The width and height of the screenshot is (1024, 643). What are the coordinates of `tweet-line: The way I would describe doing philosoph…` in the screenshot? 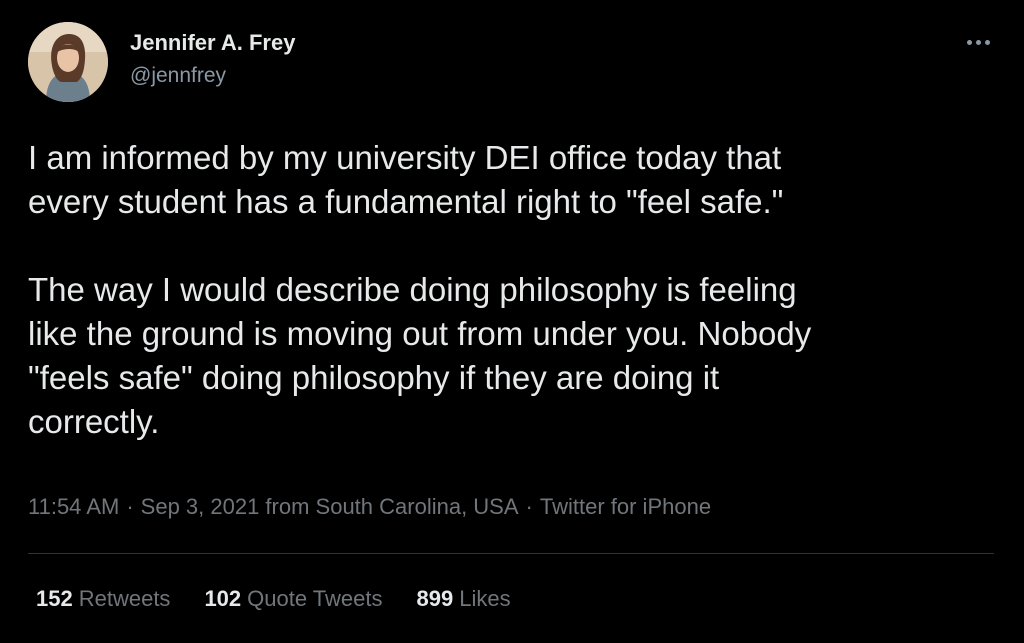 It's located at (412, 289).